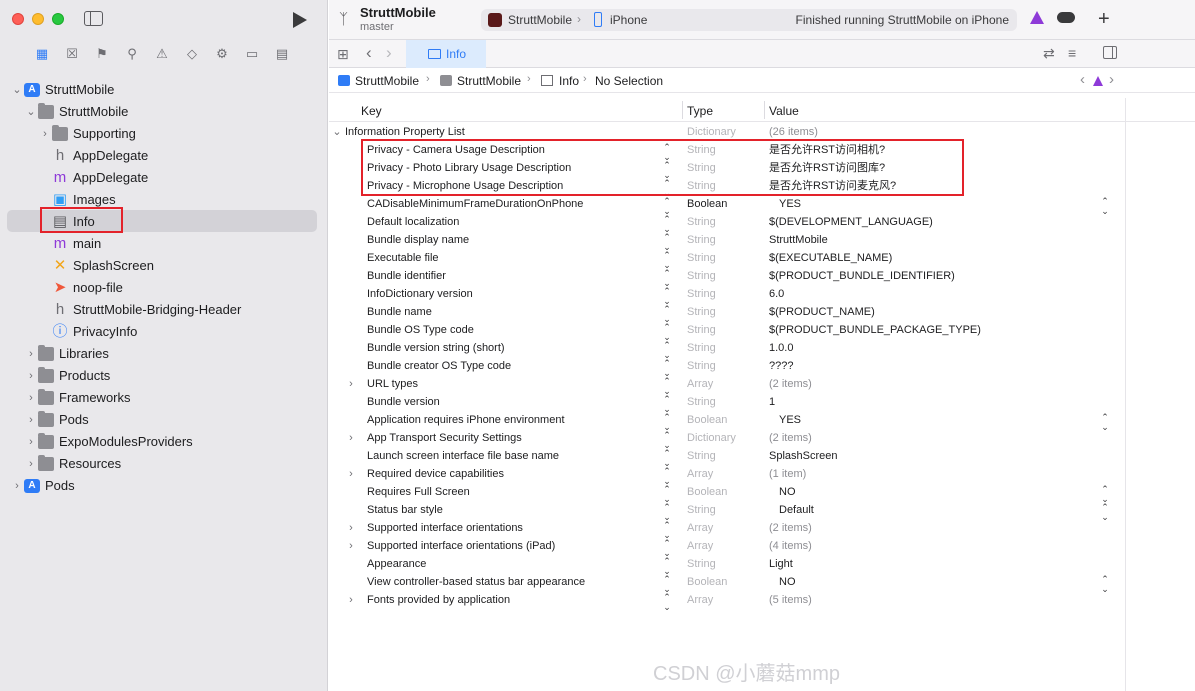 The image size is (1195, 691). Describe the element at coordinates (781, 348) in the screenshot. I see `row-value: 1.0.0` at that location.